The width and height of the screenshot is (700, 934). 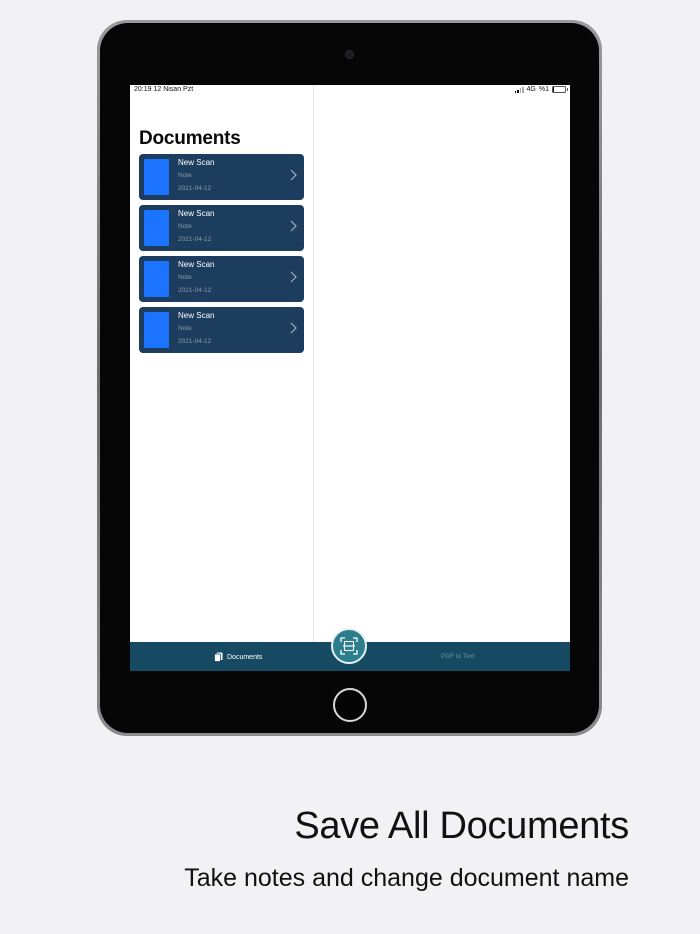 What do you see at coordinates (543, 89) in the screenshot?
I see `battery-label: %1` at bounding box center [543, 89].